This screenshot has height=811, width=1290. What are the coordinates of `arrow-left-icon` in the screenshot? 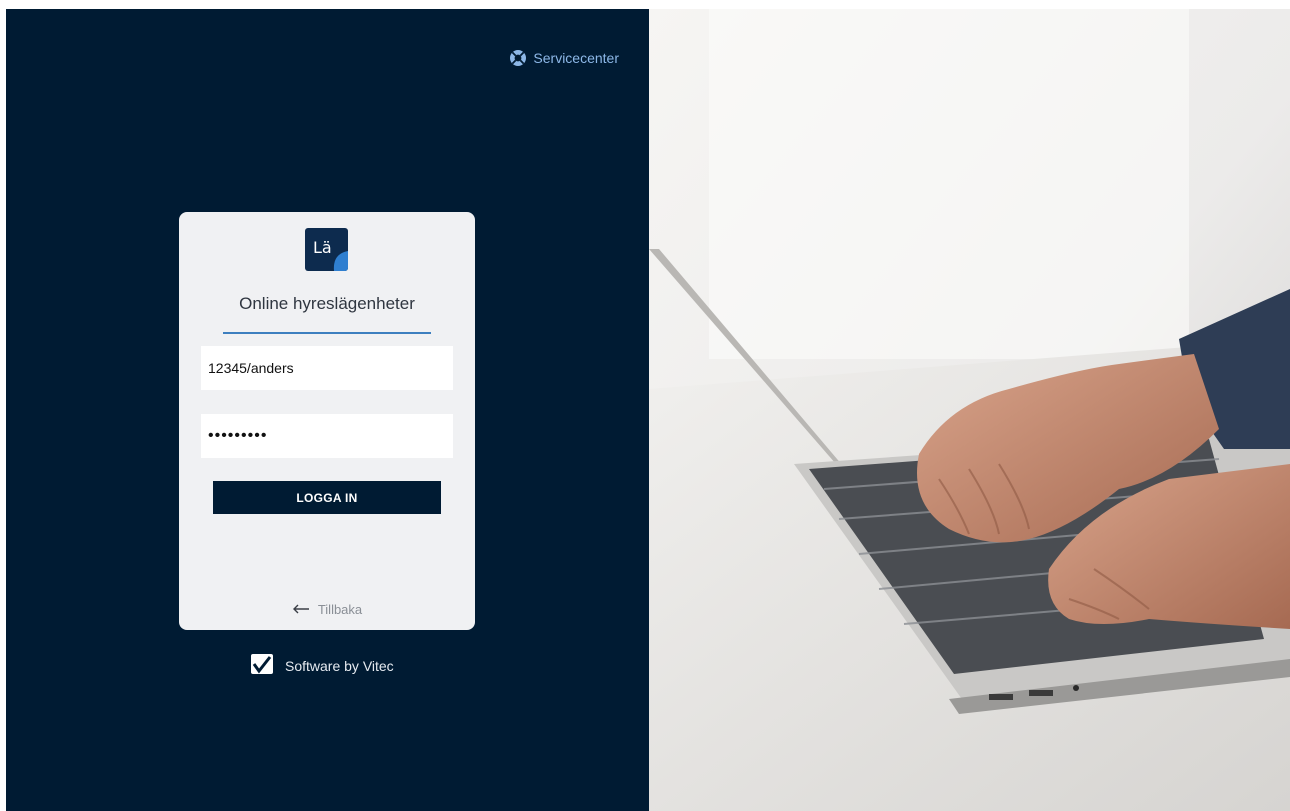 It's located at (301, 609).